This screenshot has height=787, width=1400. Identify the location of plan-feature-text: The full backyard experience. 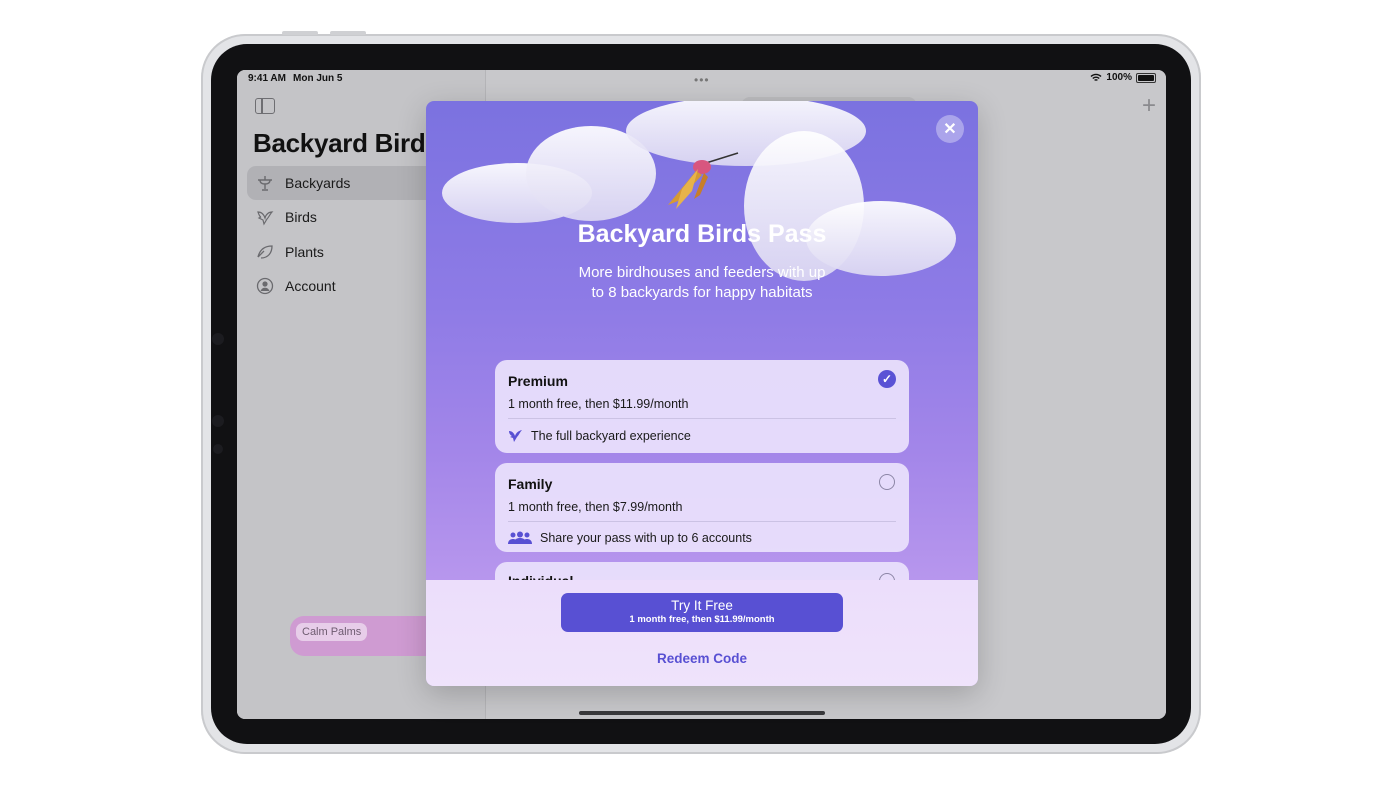
(611, 435).